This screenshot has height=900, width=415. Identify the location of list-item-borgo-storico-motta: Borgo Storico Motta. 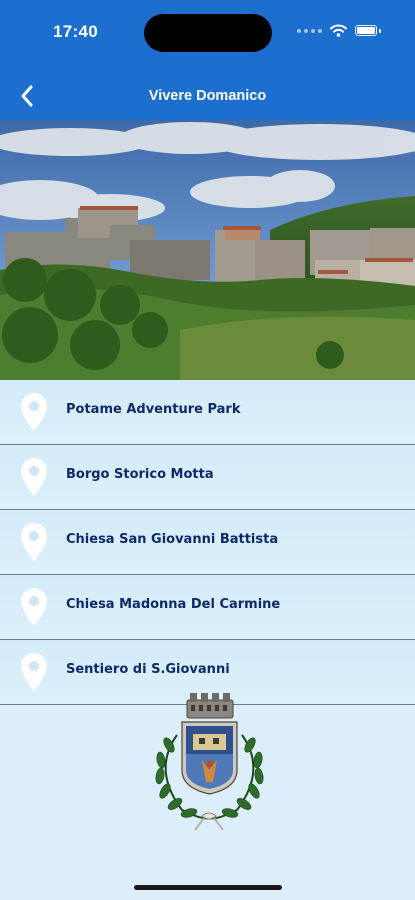
(207, 477).